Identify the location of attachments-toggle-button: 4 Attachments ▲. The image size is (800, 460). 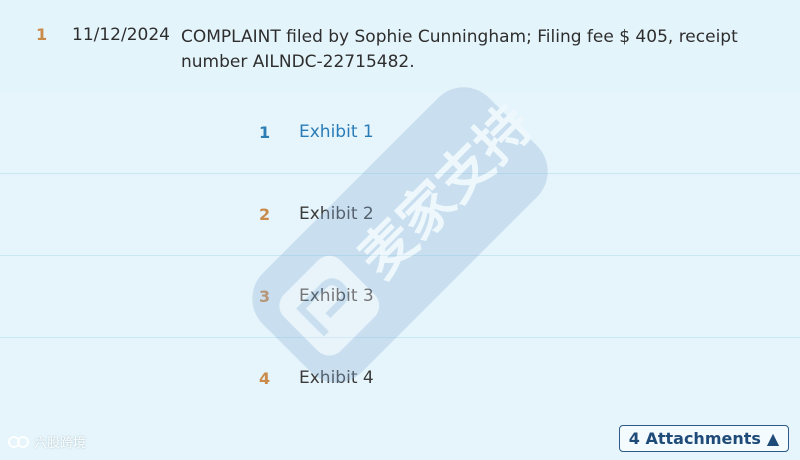
(704, 438).